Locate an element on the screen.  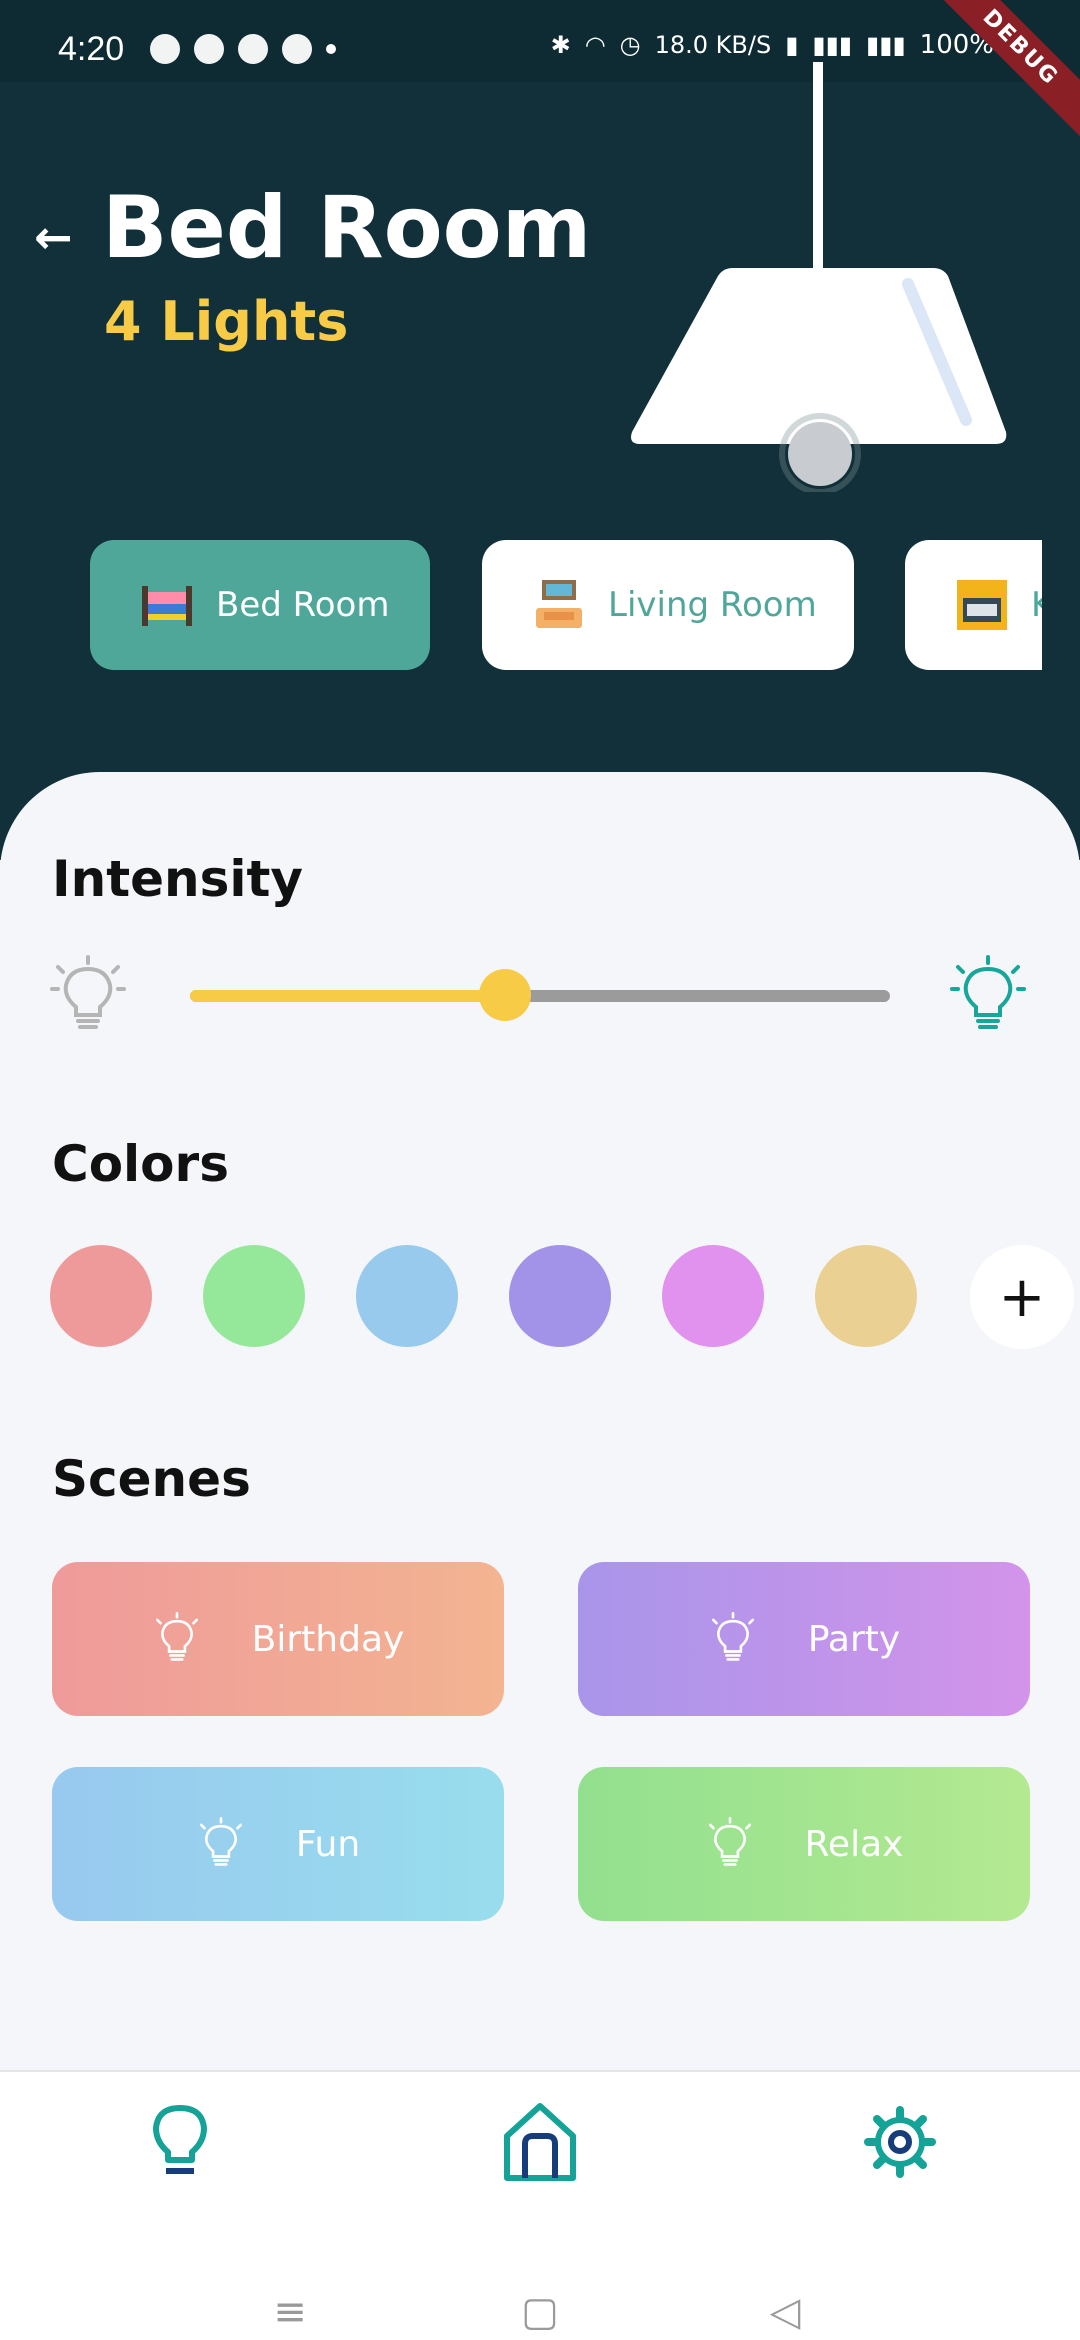
home-square-icon: ▢ is located at coordinates (540, 2311).